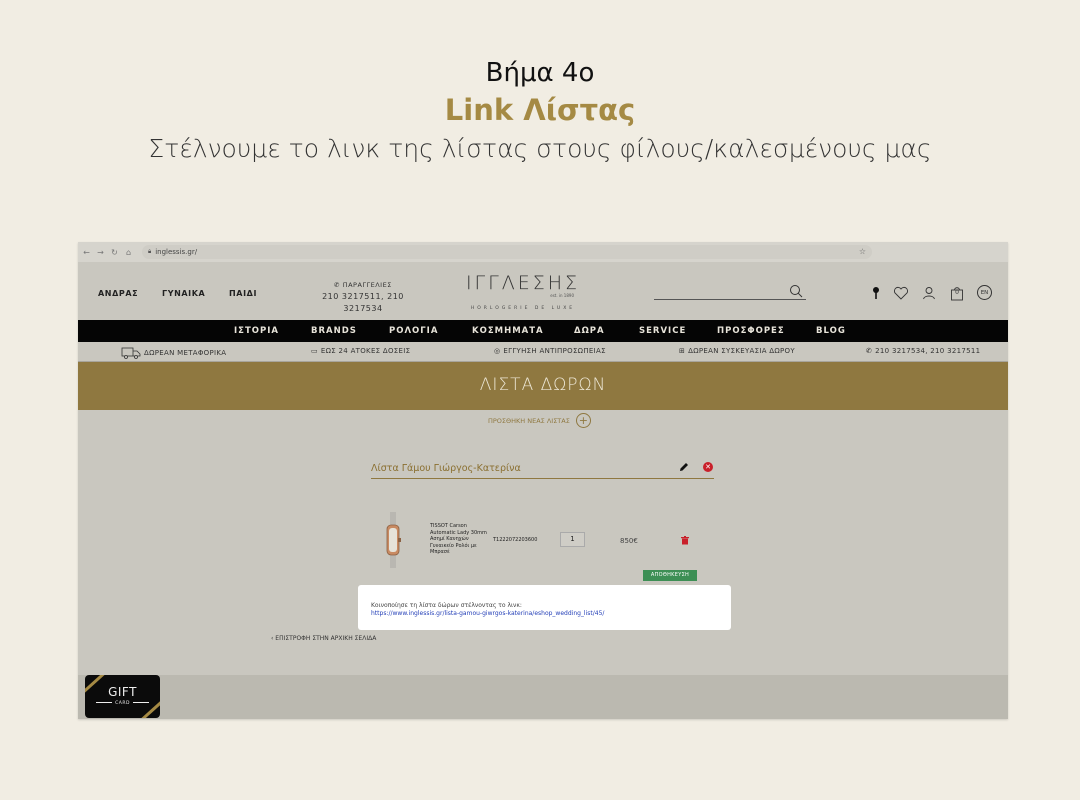 The image size is (1080, 800). I want to click on footer-band, so click(543, 697).